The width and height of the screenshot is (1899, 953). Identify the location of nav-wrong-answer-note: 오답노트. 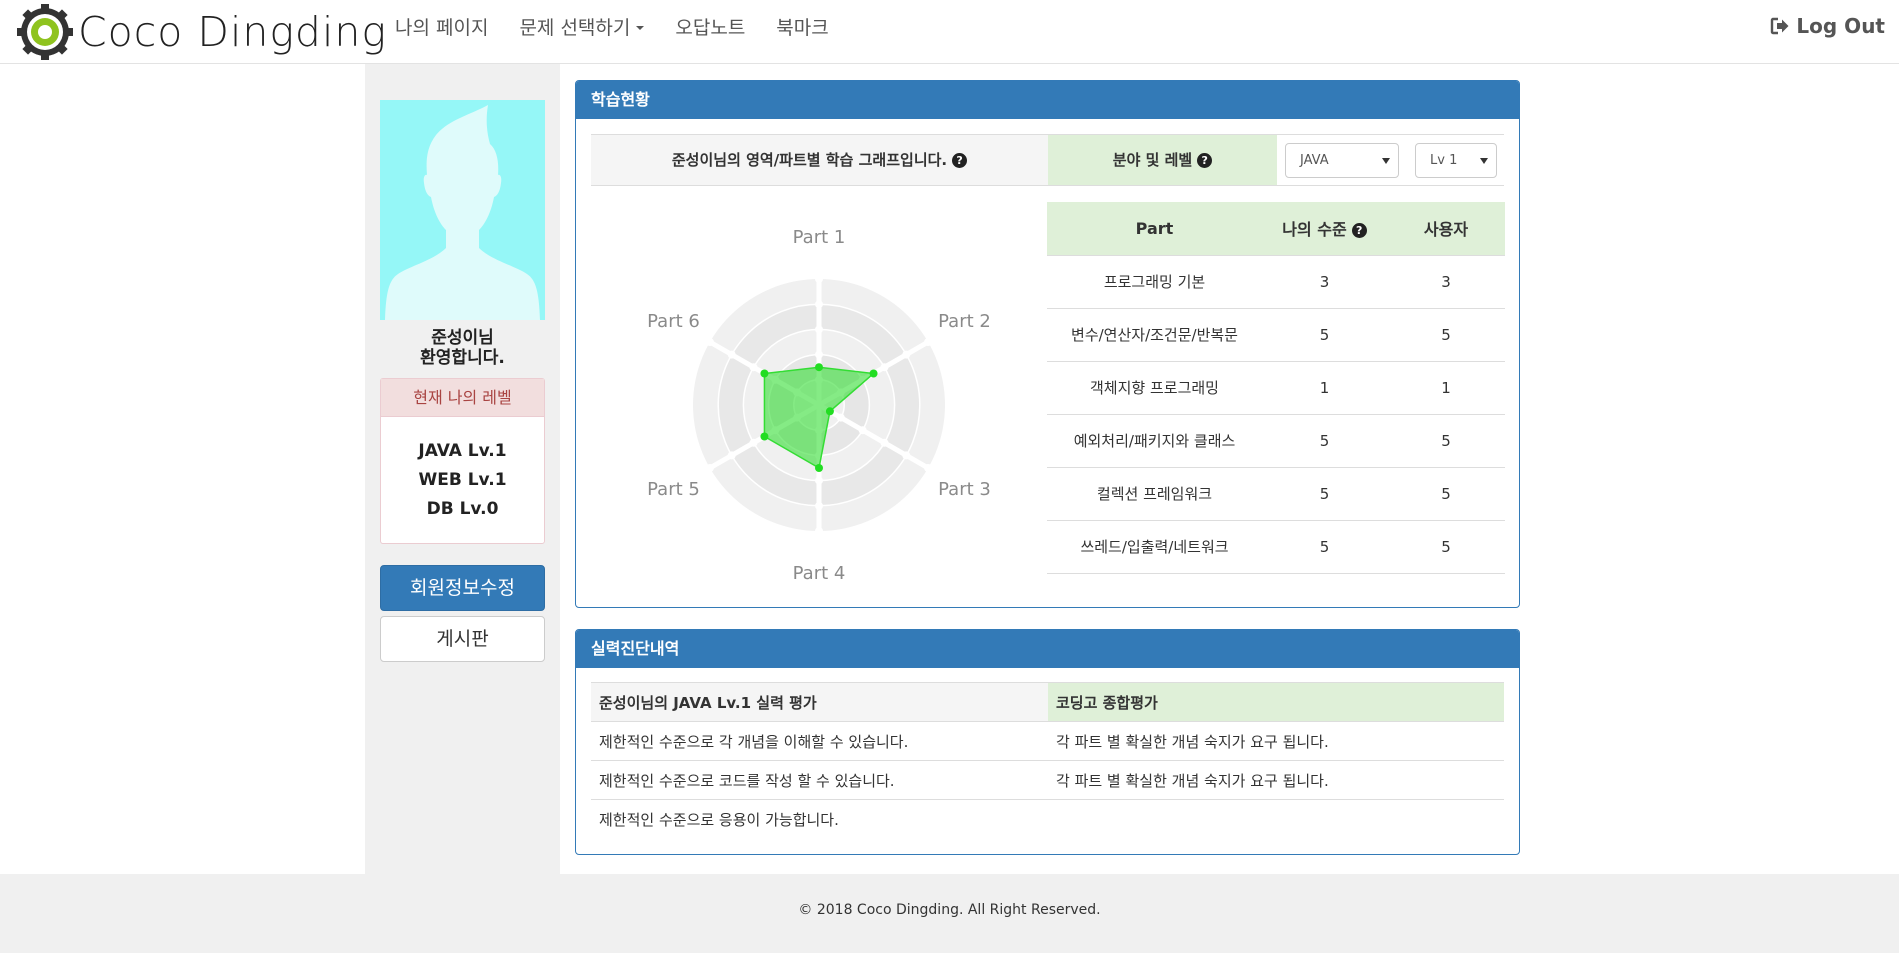
(710, 26).